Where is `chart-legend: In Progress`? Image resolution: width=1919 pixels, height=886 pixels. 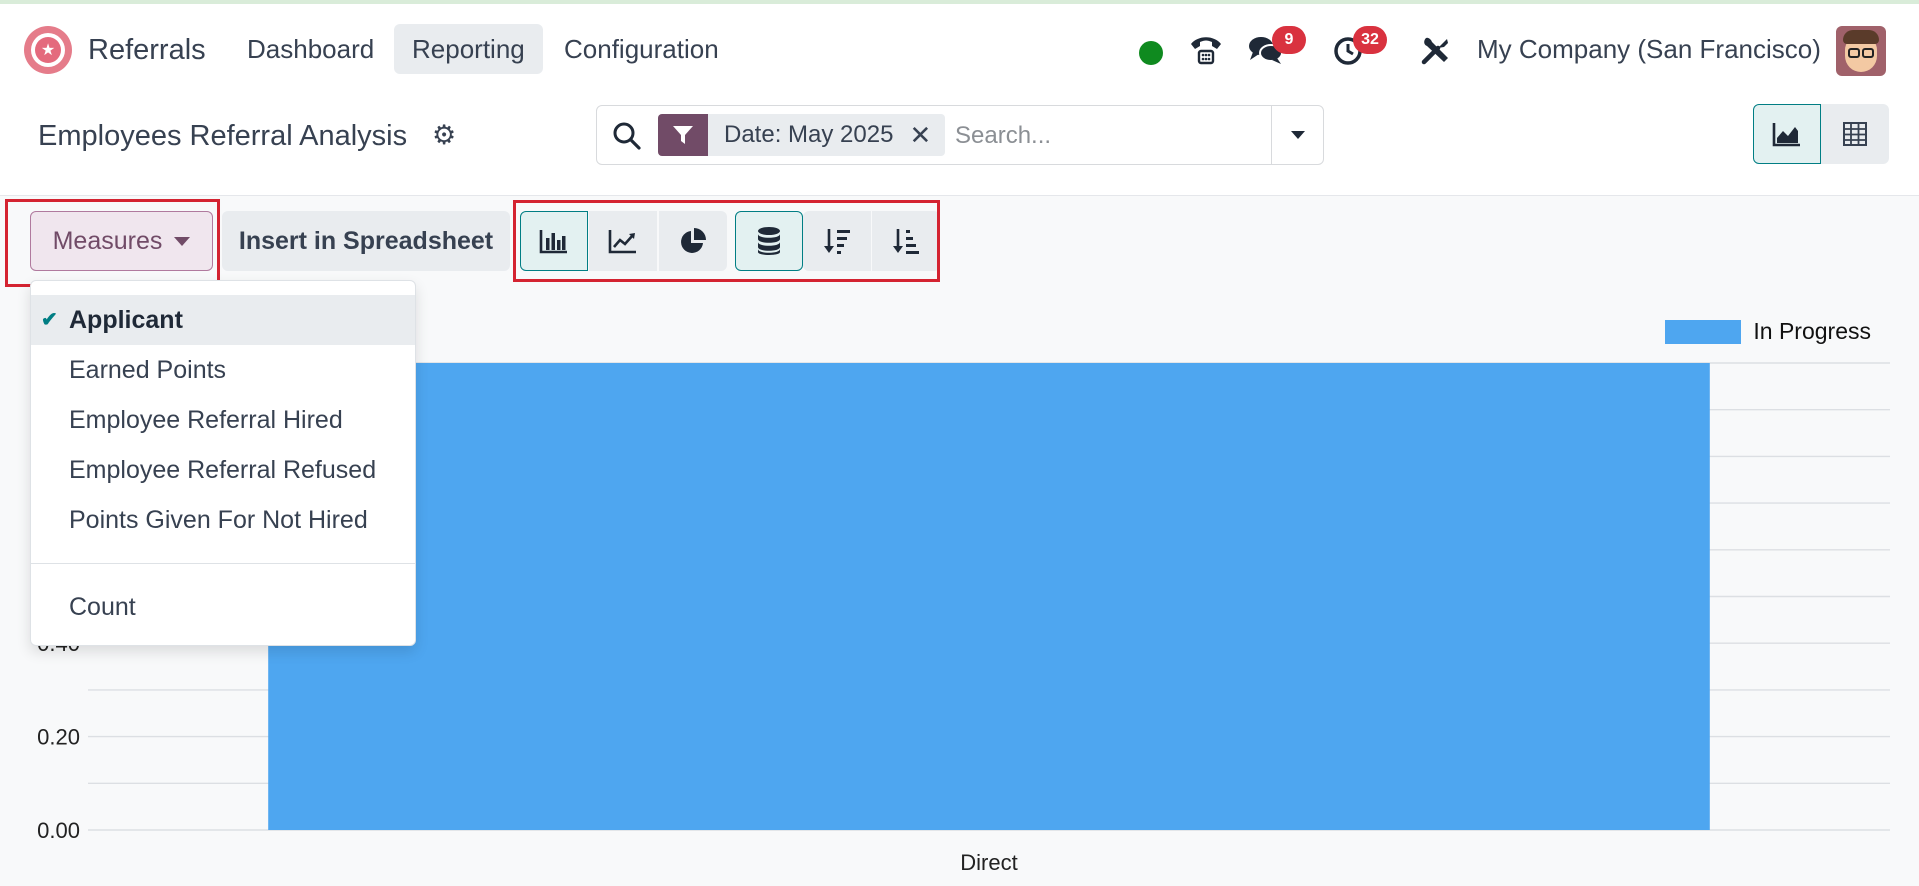 chart-legend: In Progress is located at coordinates (1768, 331).